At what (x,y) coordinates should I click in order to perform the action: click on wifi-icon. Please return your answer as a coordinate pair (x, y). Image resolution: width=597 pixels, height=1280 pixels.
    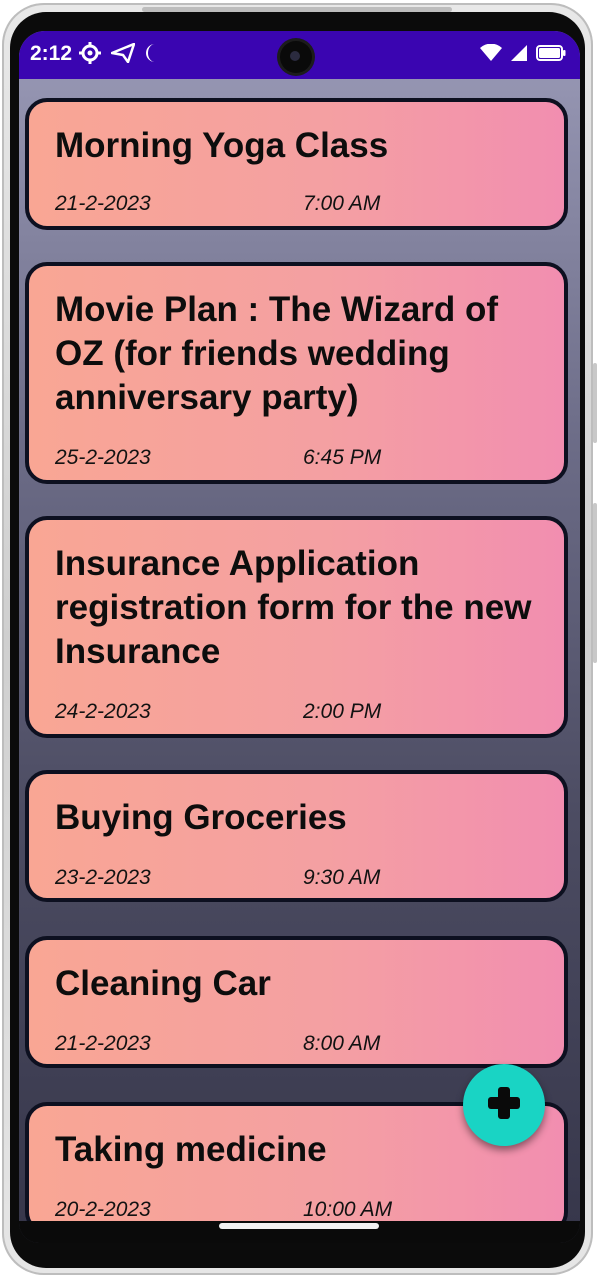
    Looking at the image, I should click on (491, 55).